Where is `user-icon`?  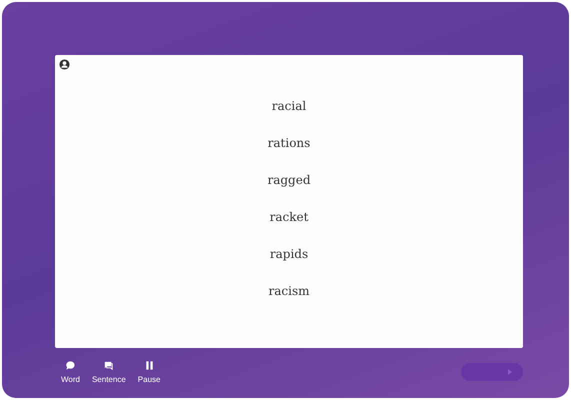 user-icon is located at coordinates (64, 64).